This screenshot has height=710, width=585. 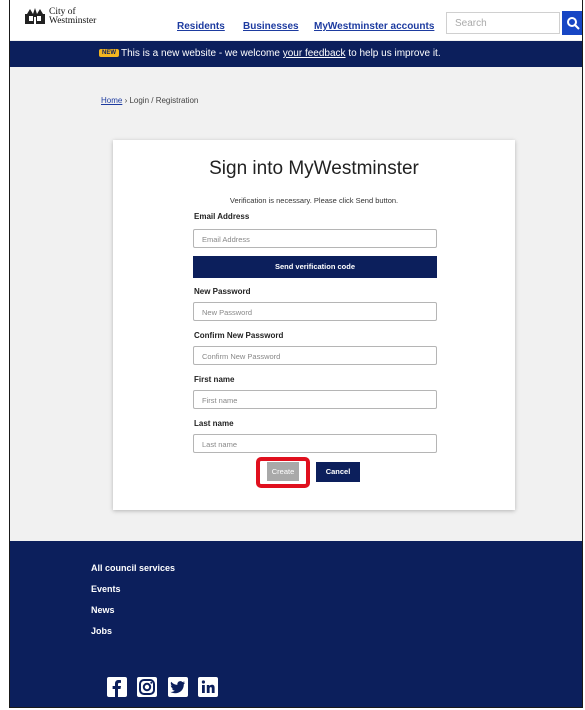 I want to click on new-password-label: New Password, so click(x=222, y=291).